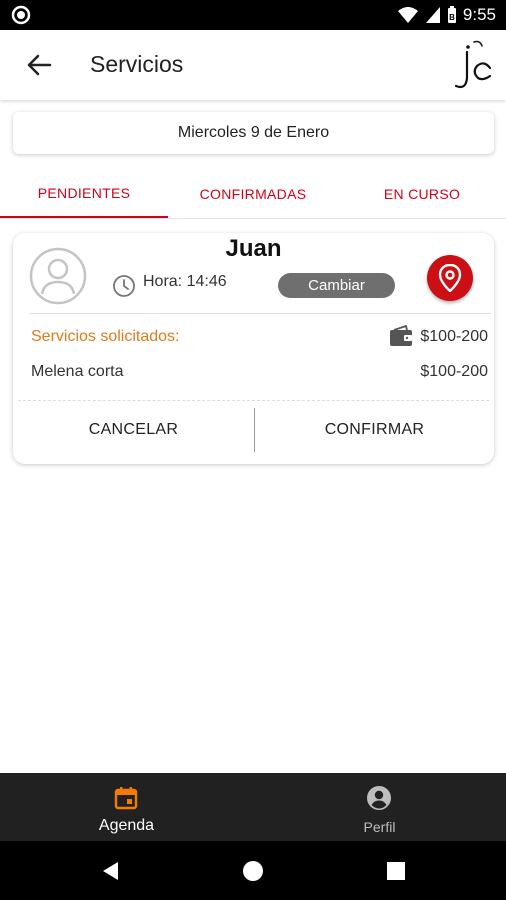 This screenshot has width=506, height=900. What do you see at coordinates (473, 64) in the screenshot?
I see `brand-logo` at bounding box center [473, 64].